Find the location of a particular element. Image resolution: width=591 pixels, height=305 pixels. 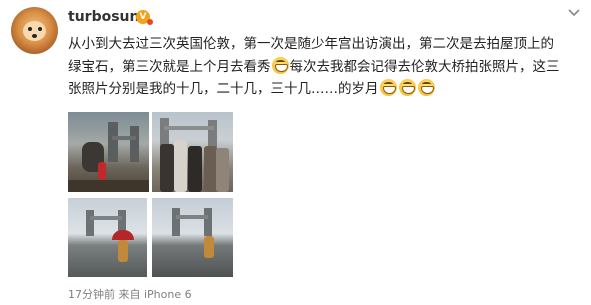

photo-statue-tower-bridge is located at coordinates (108, 152).